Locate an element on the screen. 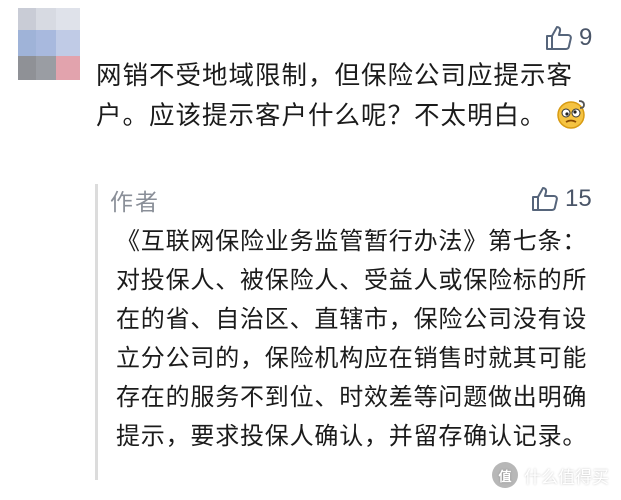 The height and width of the screenshot is (500, 621). comment-like-button: 9 is located at coordinates (568, 38).